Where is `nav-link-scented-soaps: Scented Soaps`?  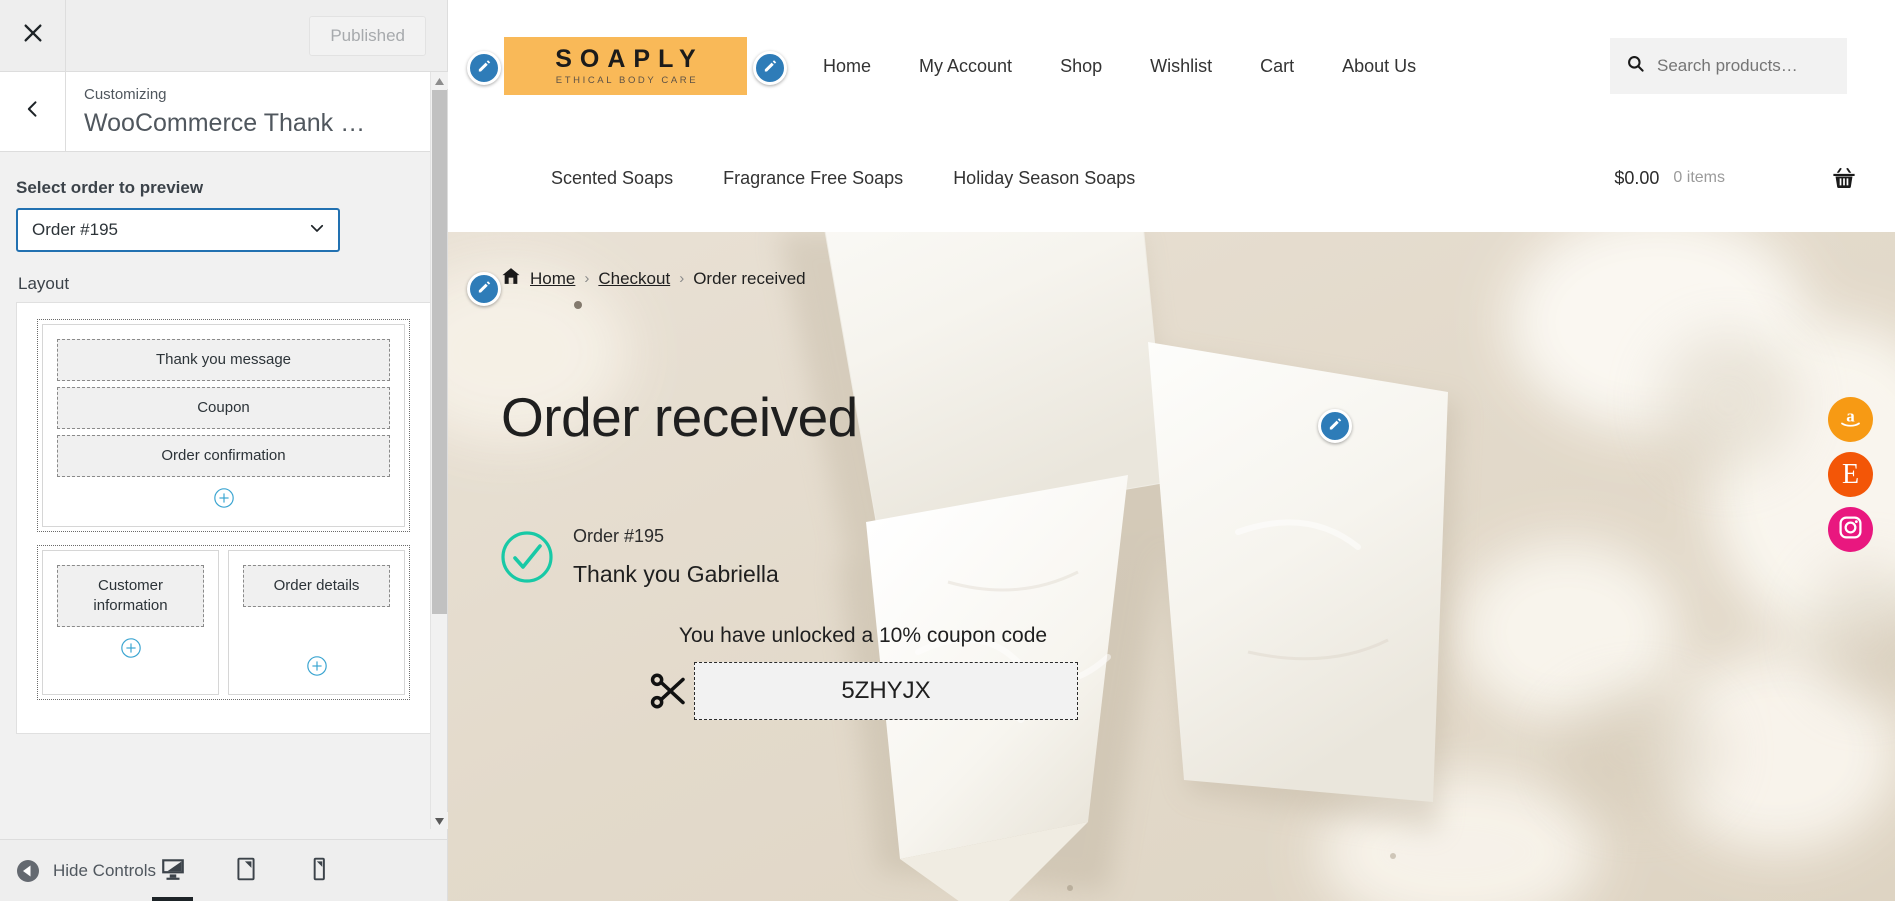 nav-link-scented-soaps: Scented Soaps is located at coordinates (612, 178).